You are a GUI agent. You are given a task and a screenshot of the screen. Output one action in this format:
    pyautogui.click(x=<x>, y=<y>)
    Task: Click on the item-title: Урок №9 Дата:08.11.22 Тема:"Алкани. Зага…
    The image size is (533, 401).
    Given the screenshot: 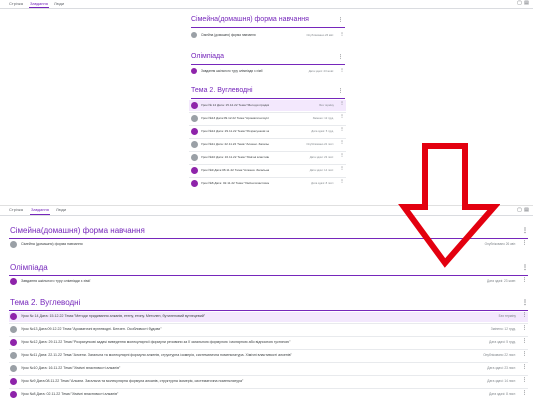 What is the action you would take?
    pyautogui.click(x=132, y=381)
    